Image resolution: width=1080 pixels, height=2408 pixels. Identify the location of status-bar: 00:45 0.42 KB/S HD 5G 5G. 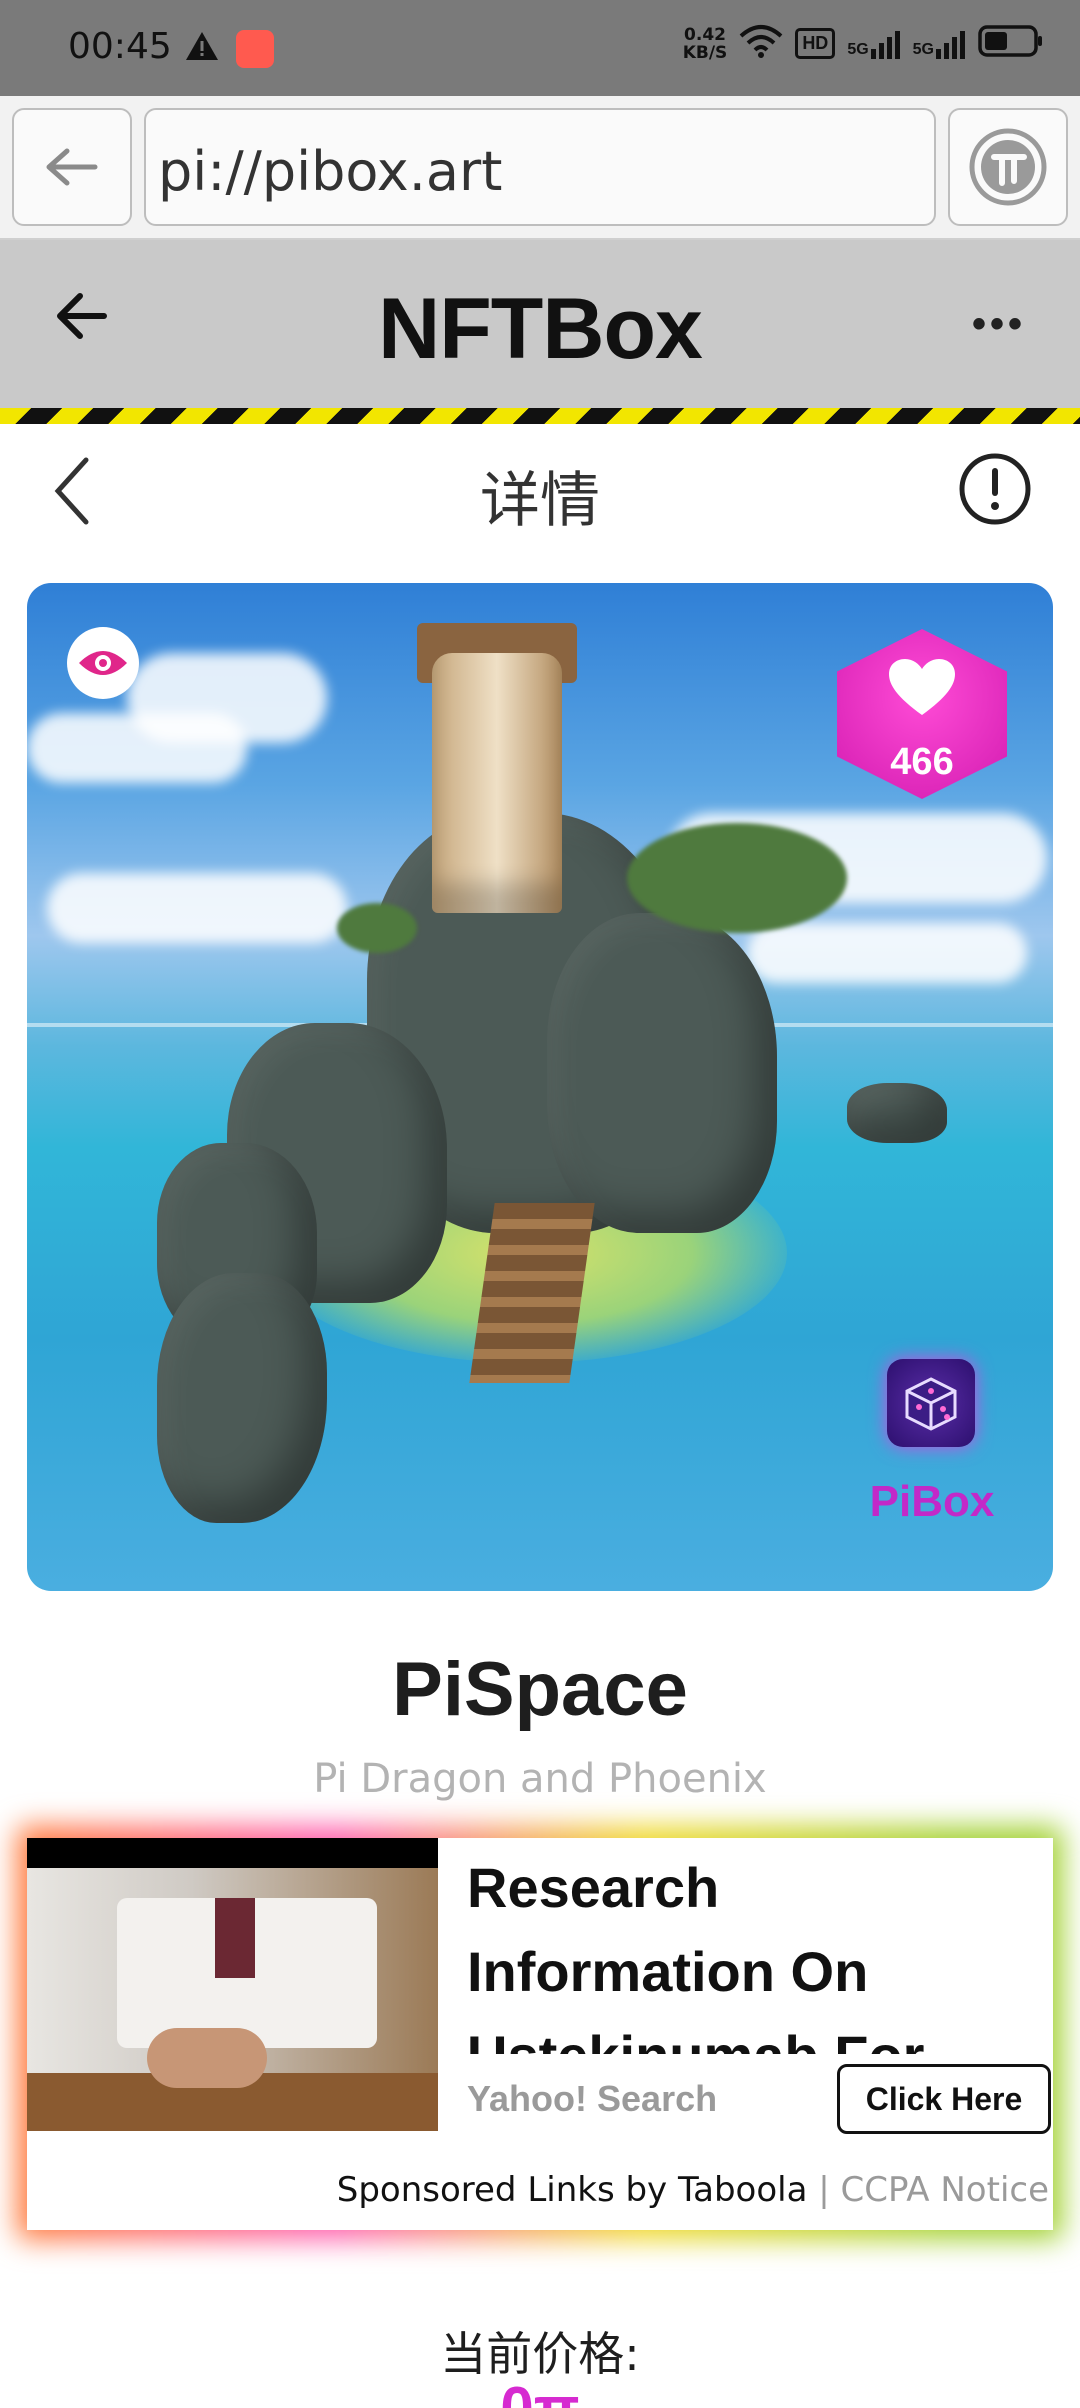
(540, 48).